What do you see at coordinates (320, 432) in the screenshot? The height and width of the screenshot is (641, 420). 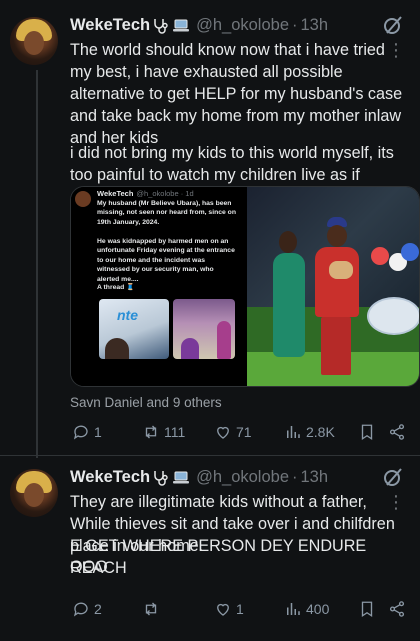 I see `views-count: 2.8K` at bounding box center [320, 432].